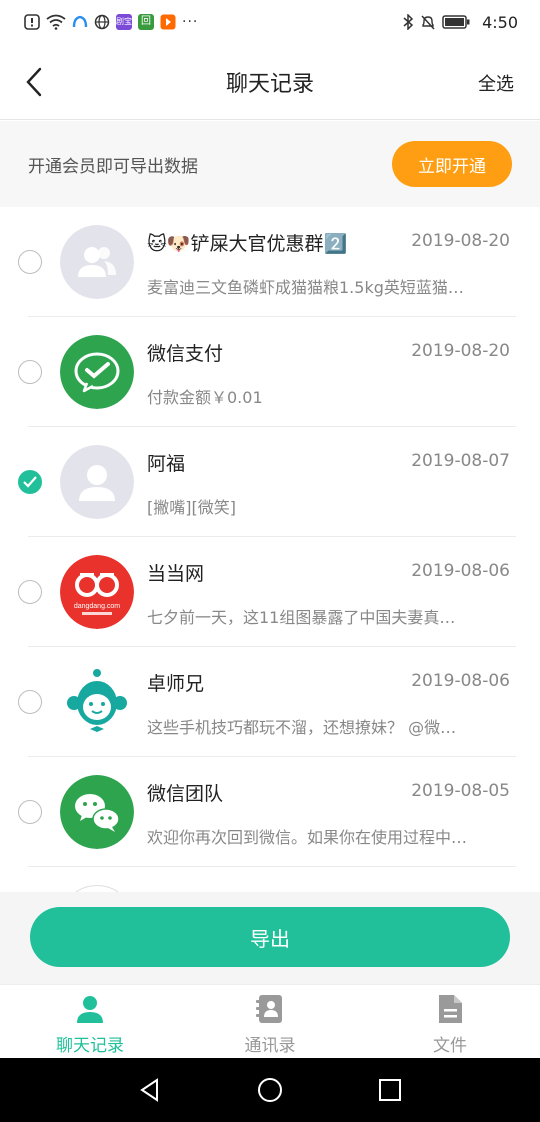  I want to click on tab-files: 文件, so click(450, 1021).